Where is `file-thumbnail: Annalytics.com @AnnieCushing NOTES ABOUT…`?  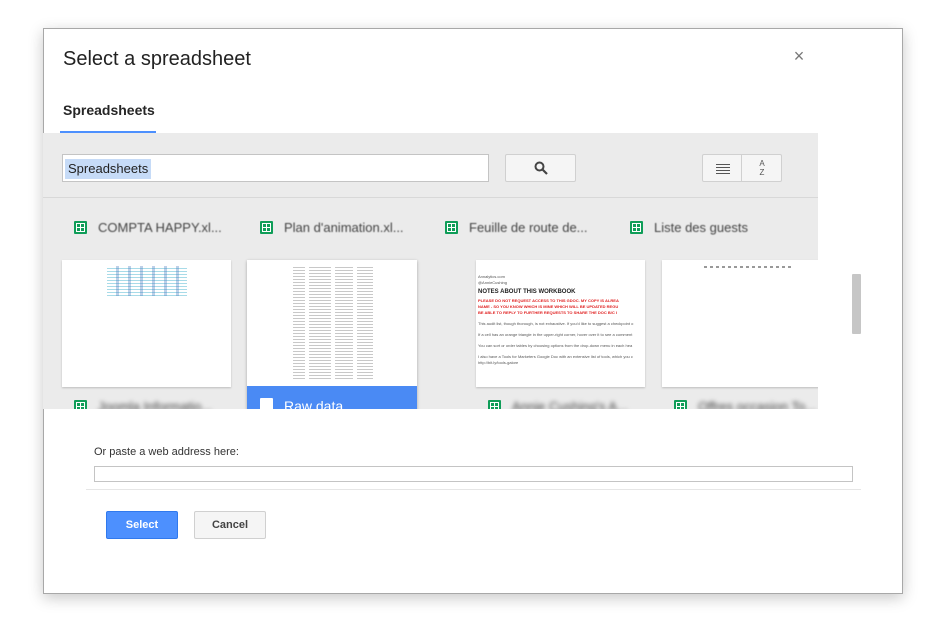 file-thumbnail: Annalytics.com @AnnieCushing NOTES ABOUT… is located at coordinates (560, 323).